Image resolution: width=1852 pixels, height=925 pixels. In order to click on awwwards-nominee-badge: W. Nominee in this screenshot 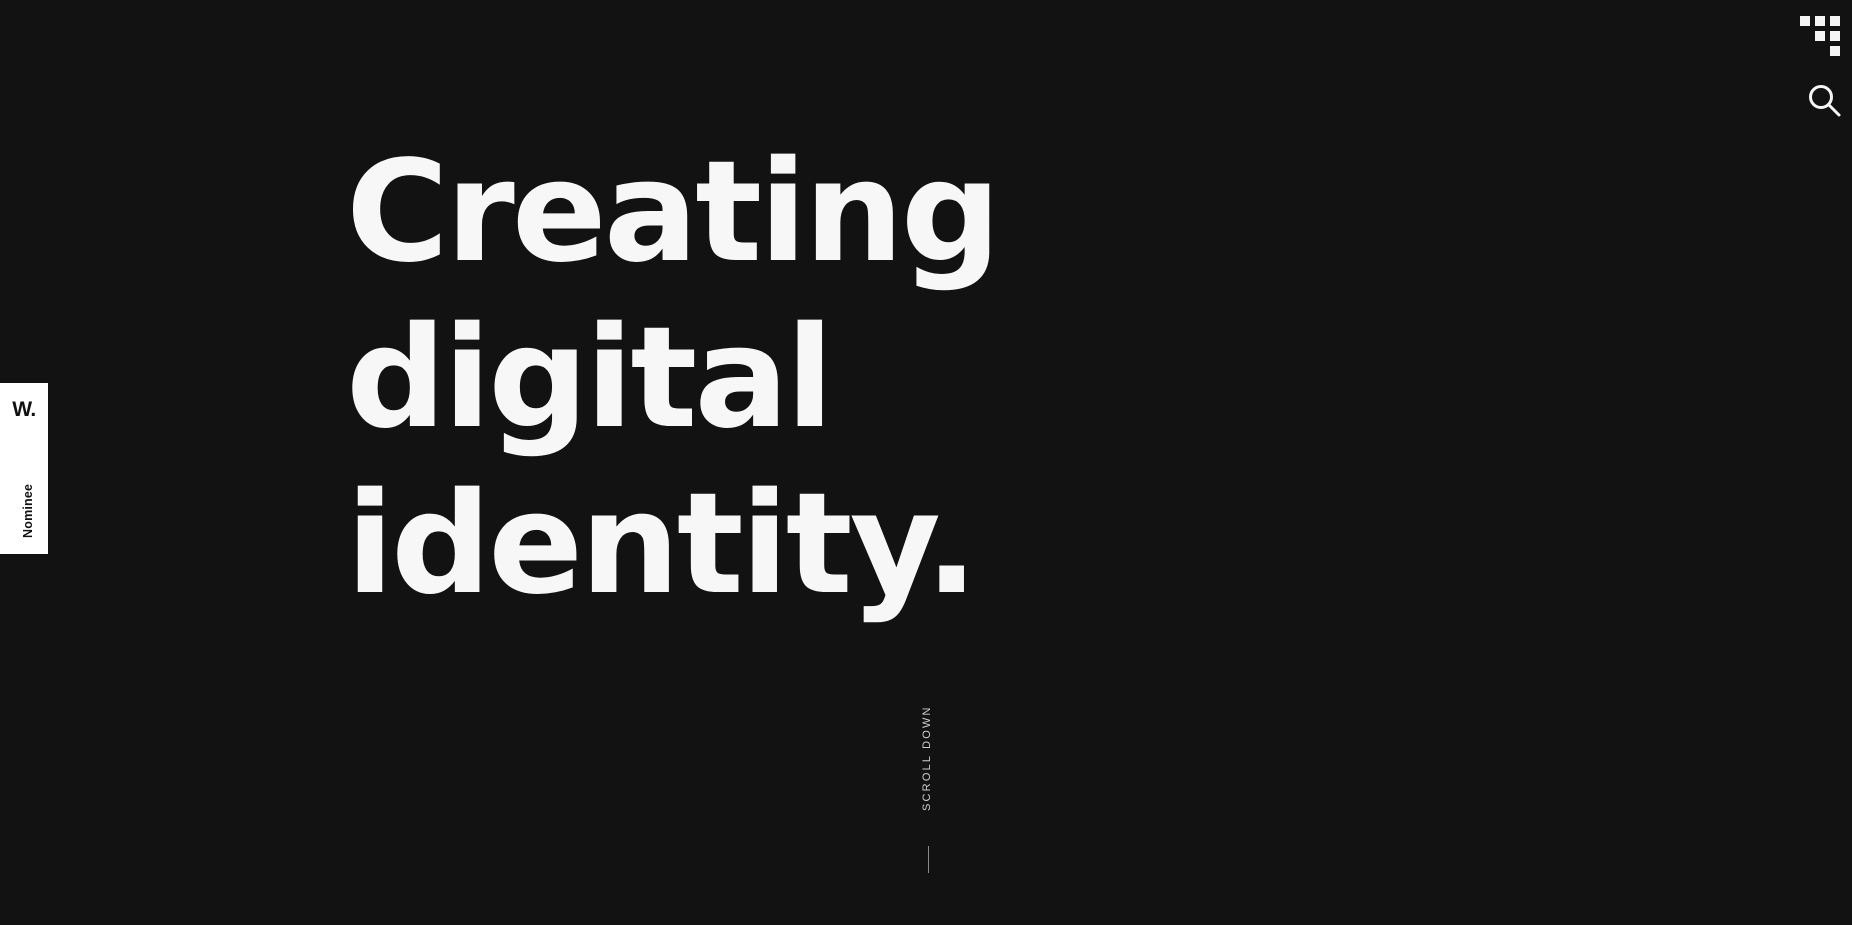, I will do `click(24, 468)`.